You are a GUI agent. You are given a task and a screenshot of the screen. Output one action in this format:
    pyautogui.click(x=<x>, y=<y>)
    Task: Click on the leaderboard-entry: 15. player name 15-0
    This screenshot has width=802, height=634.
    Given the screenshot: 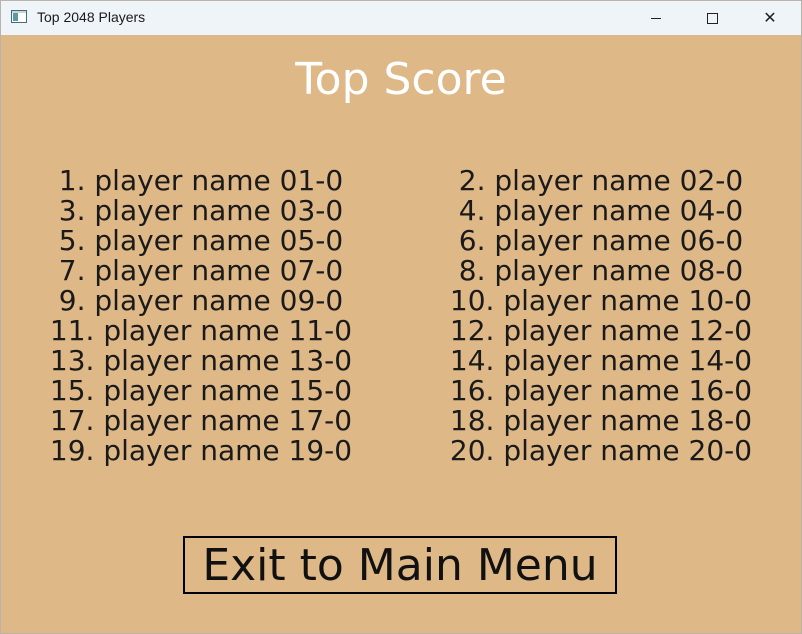 What is the action you would take?
    pyautogui.click(x=201, y=390)
    